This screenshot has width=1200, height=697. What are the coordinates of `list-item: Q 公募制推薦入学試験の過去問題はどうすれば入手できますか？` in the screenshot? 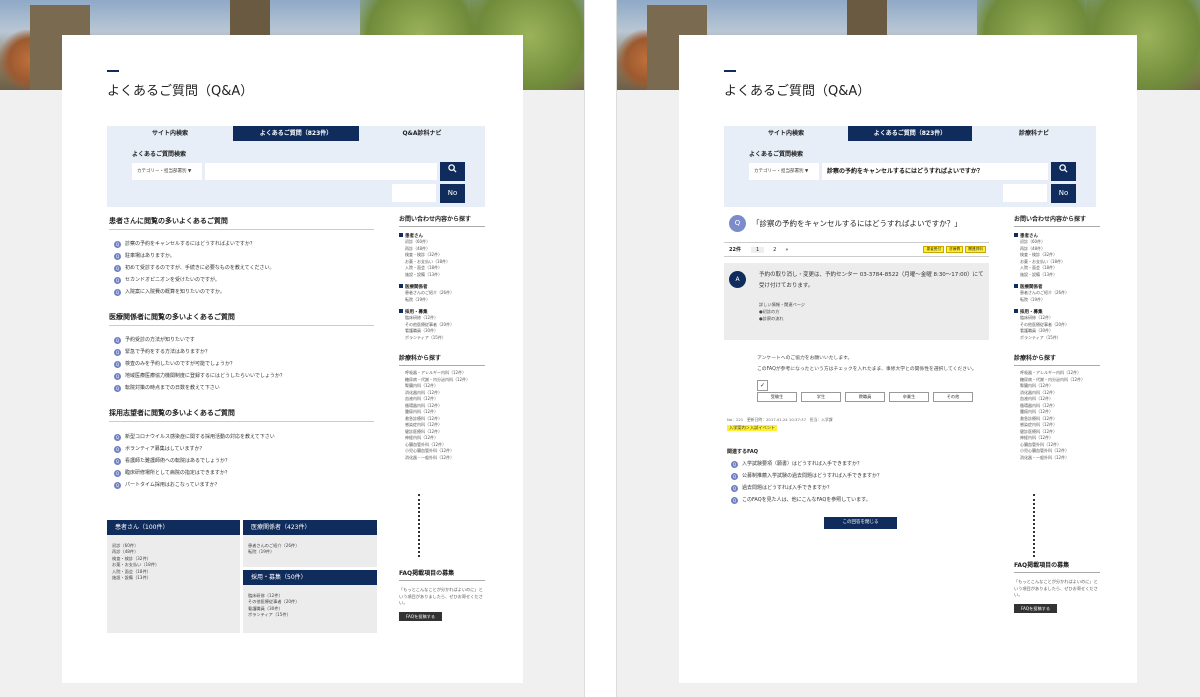 It's located at (856, 476).